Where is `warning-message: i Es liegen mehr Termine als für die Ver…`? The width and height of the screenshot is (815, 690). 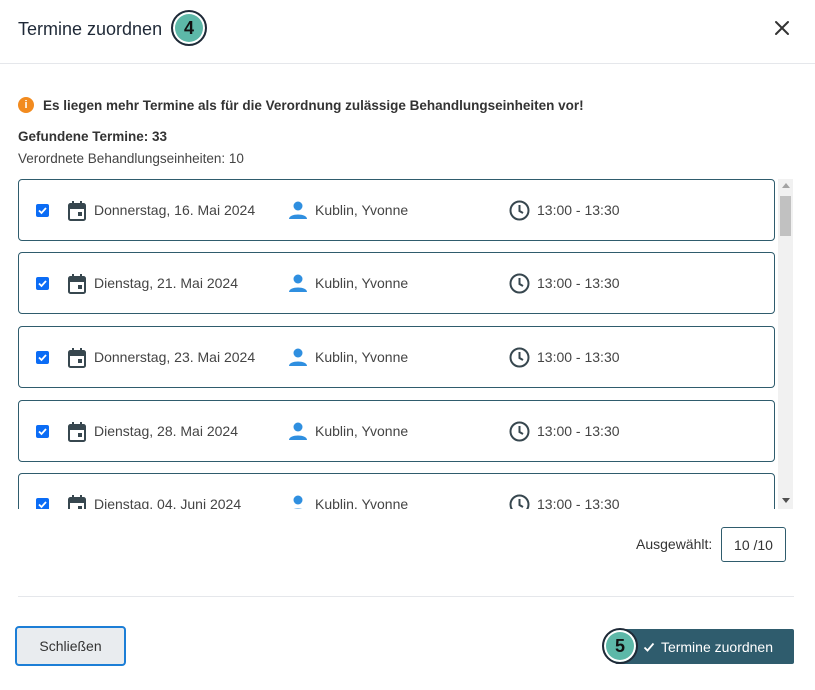 warning-message: i Es liegen mehr Termine als für die Ver… is located at coordinates (301, 105).